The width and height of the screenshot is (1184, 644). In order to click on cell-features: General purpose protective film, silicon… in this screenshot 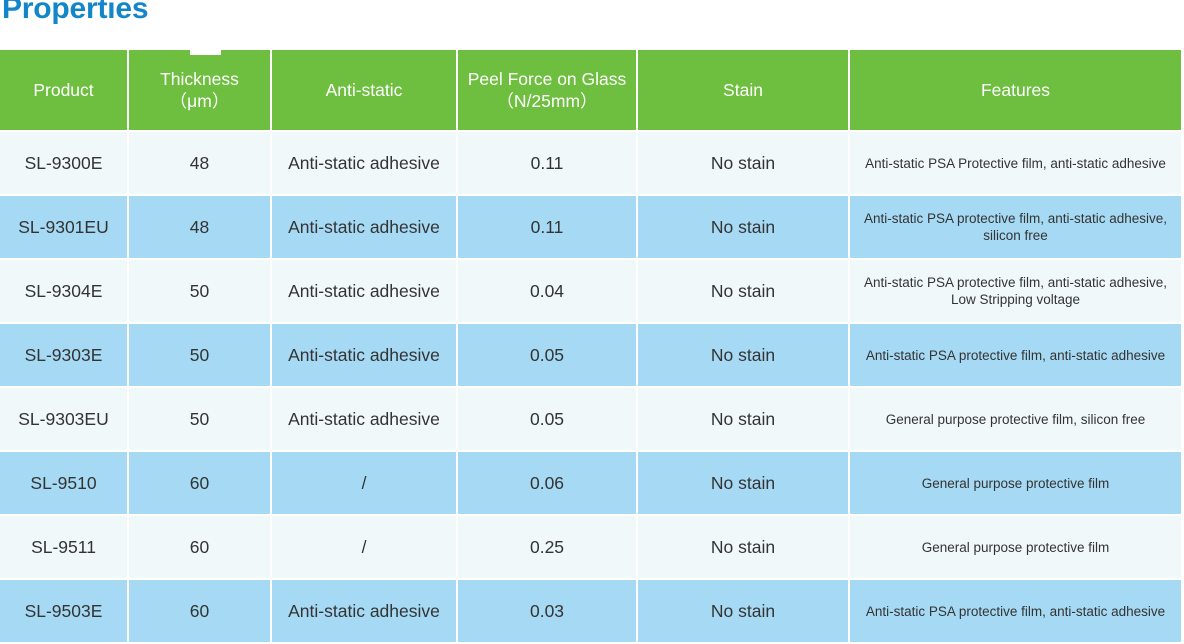, I will do `click(1015, 420)`.